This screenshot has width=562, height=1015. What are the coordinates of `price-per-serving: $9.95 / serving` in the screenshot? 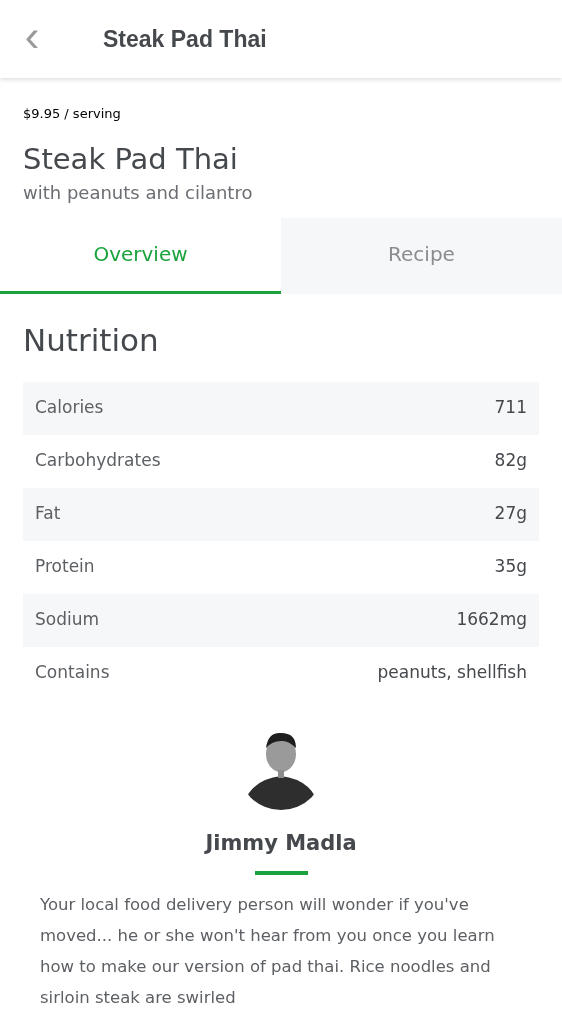 It's located at (72, 114).